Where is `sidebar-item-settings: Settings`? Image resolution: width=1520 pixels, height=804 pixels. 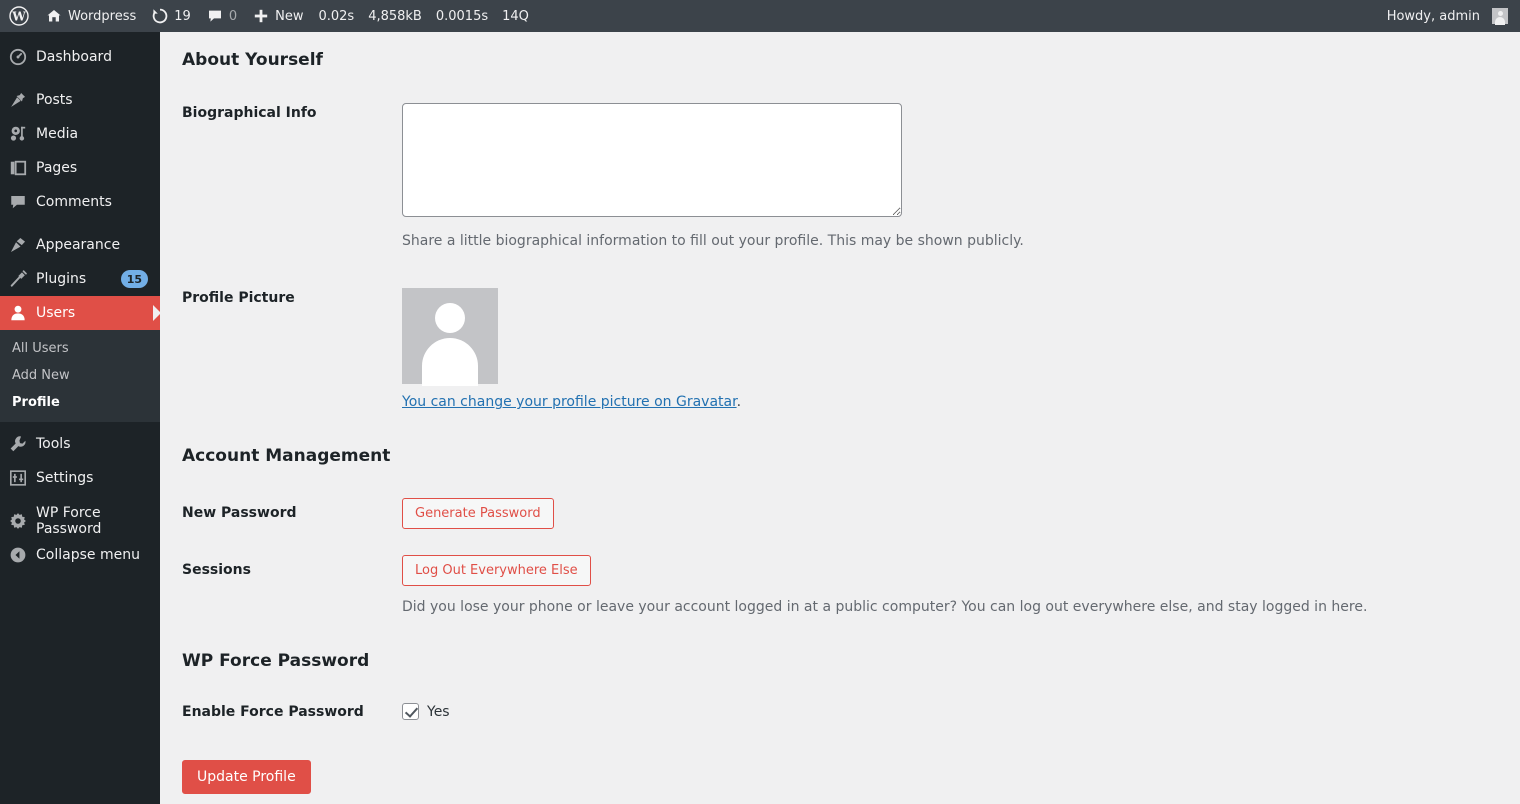 sidebar-item-settings: Settings is located at coordinates (80, 478).